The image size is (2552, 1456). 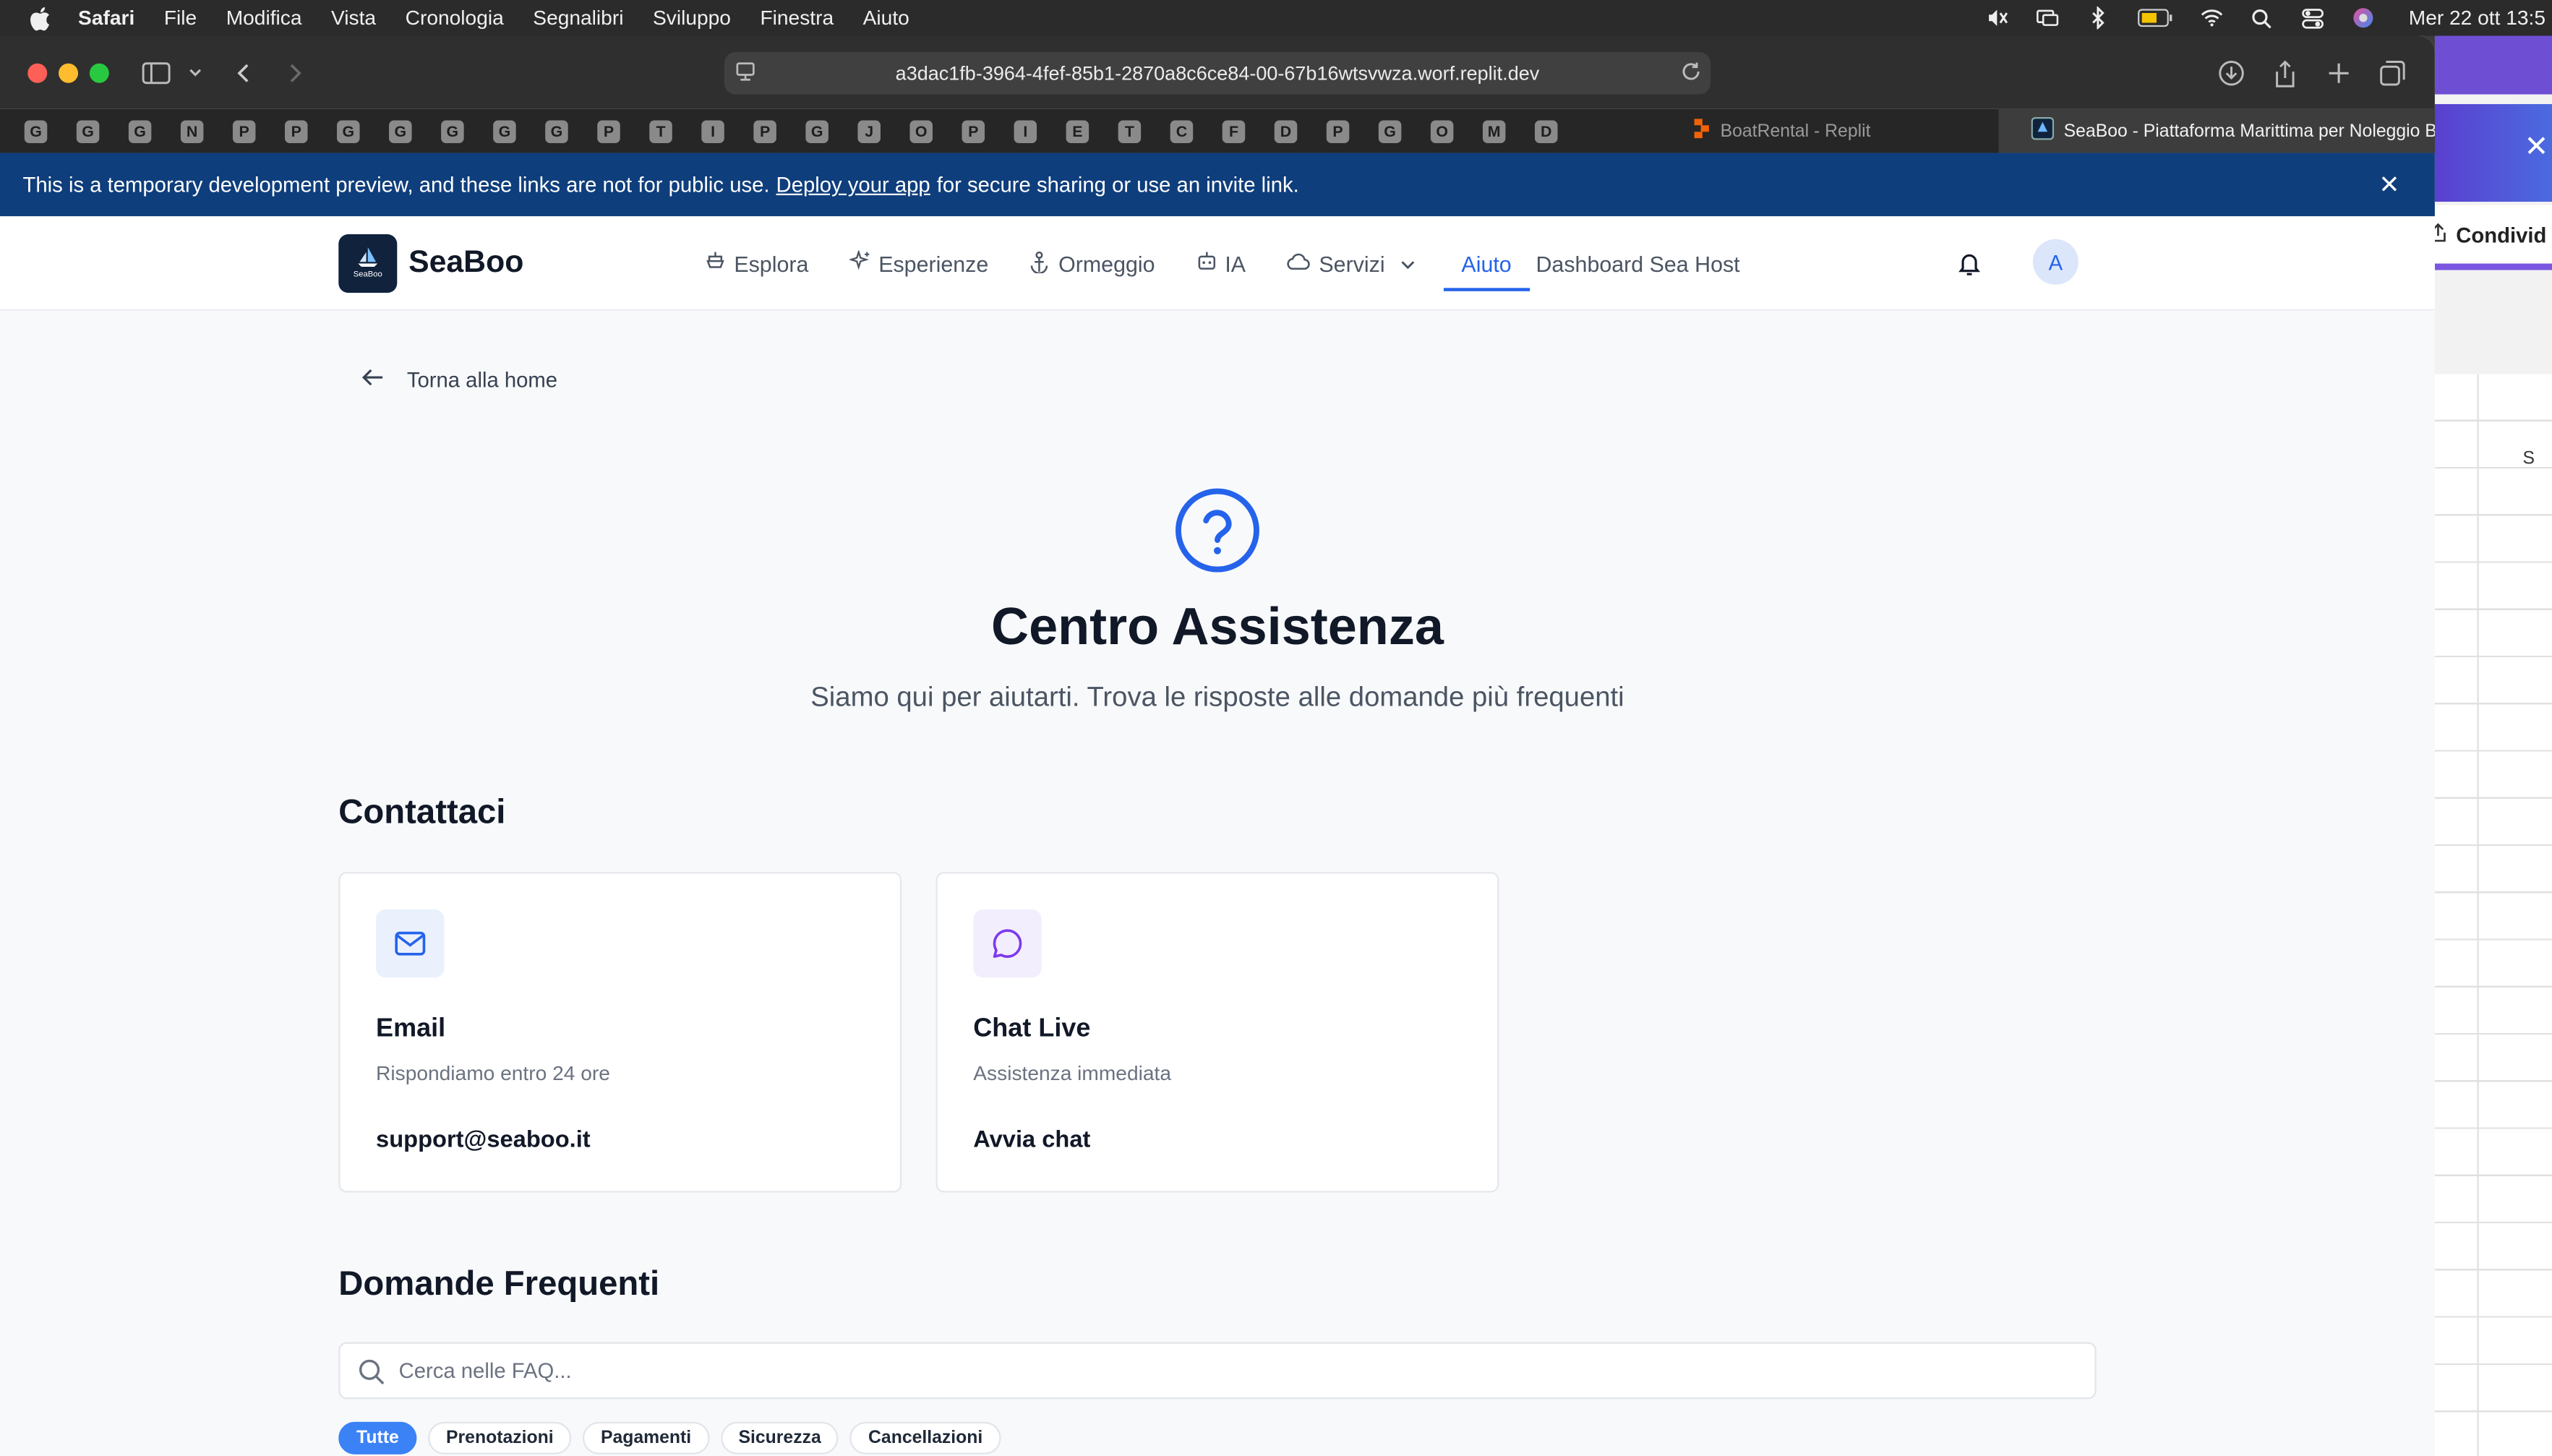 I want to click on bookmark-letter-icon: D, so click(x=1546, y=132).